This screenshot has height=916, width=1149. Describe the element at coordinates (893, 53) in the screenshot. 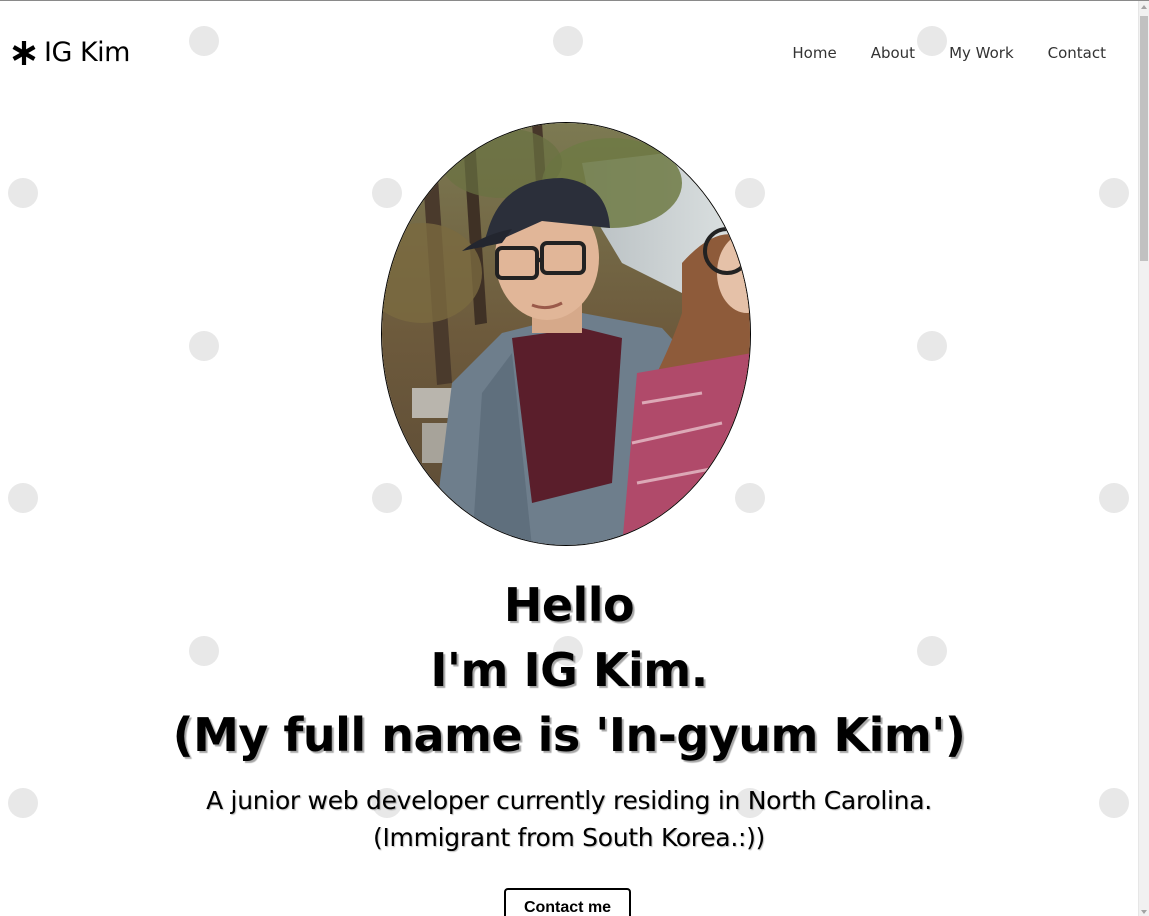

I see `nav-link-about: About` at that location.